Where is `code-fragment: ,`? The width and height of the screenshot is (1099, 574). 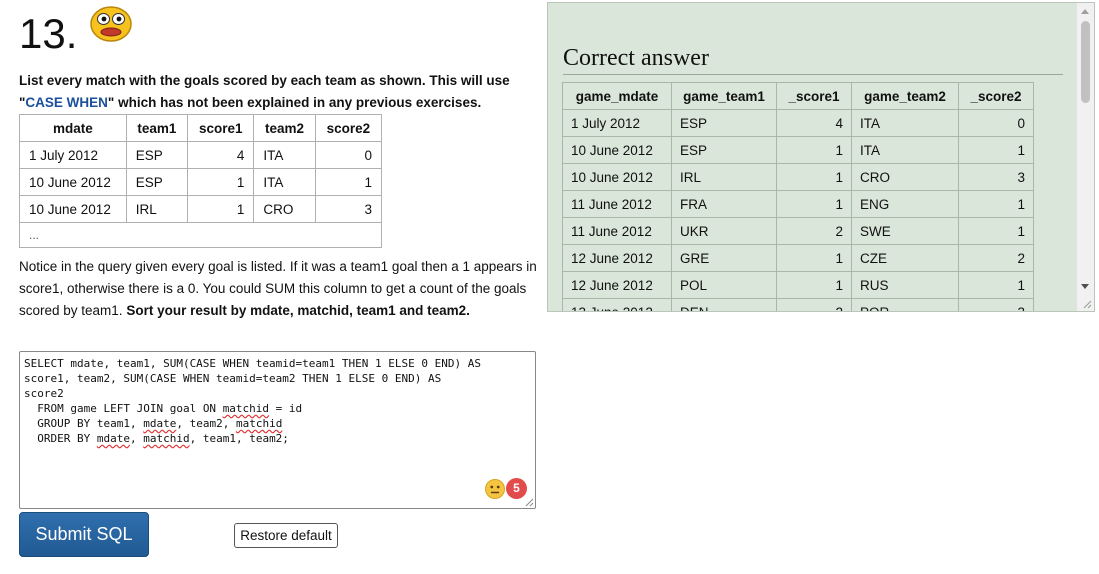 code-fragment: , is located at coordinates (136, 438).